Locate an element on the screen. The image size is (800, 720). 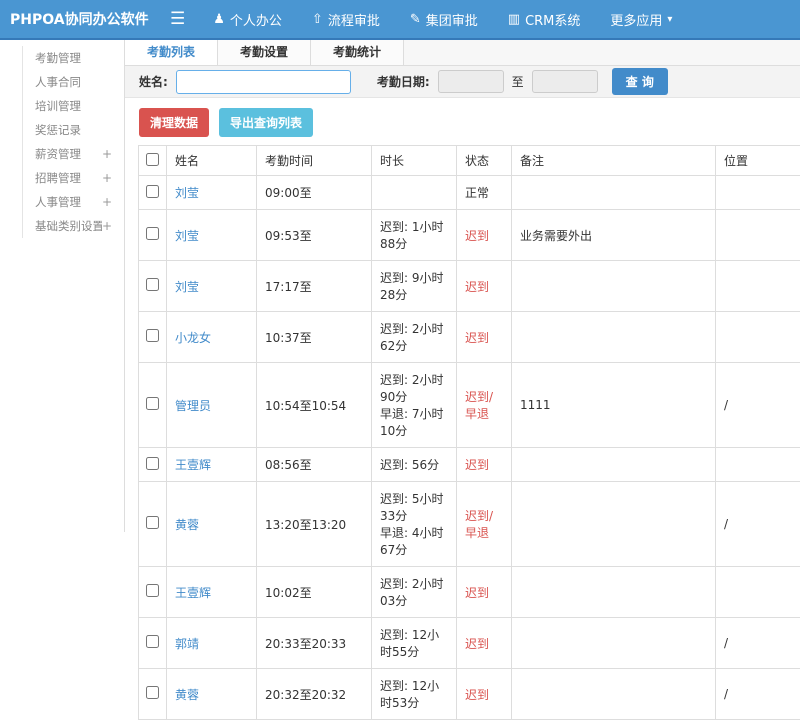
topnav-item-icon: ✎ is located at coordinates (415, 19).